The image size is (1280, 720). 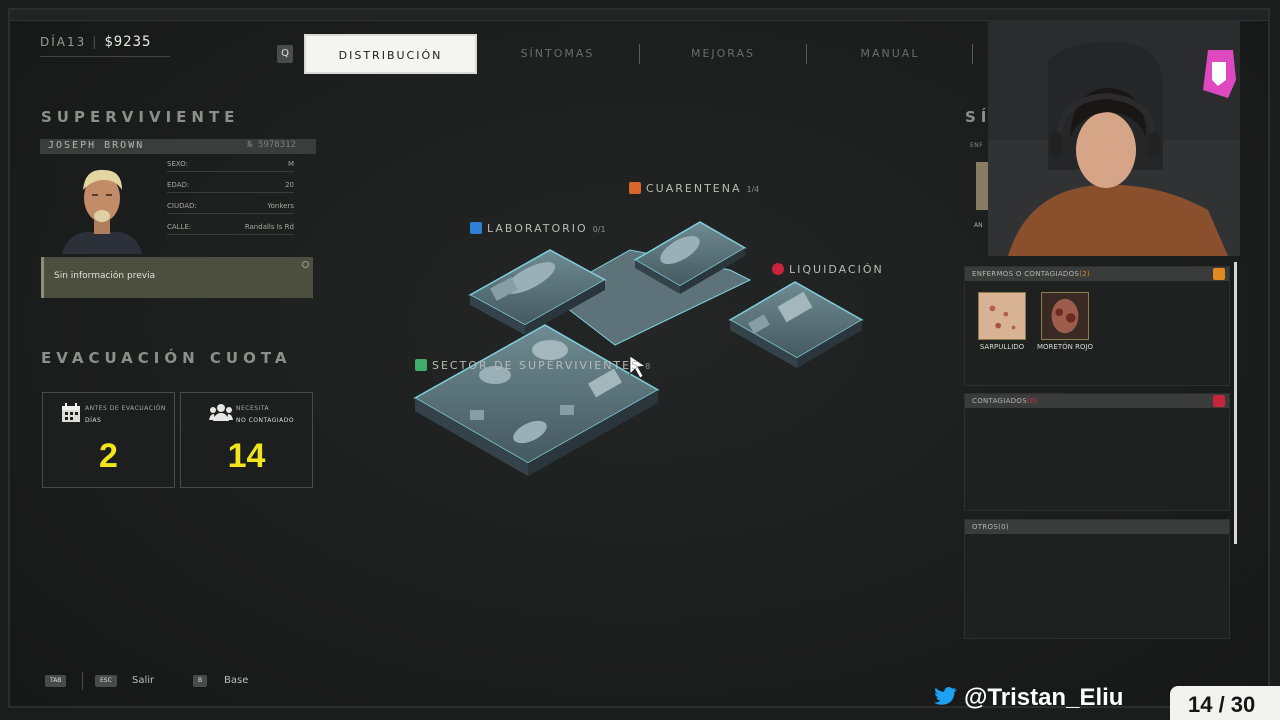 What do you see at coordinates (985, 527) in the screenshot?
I see `otros-title-text: OTROS` at bounding box center [985, 527].